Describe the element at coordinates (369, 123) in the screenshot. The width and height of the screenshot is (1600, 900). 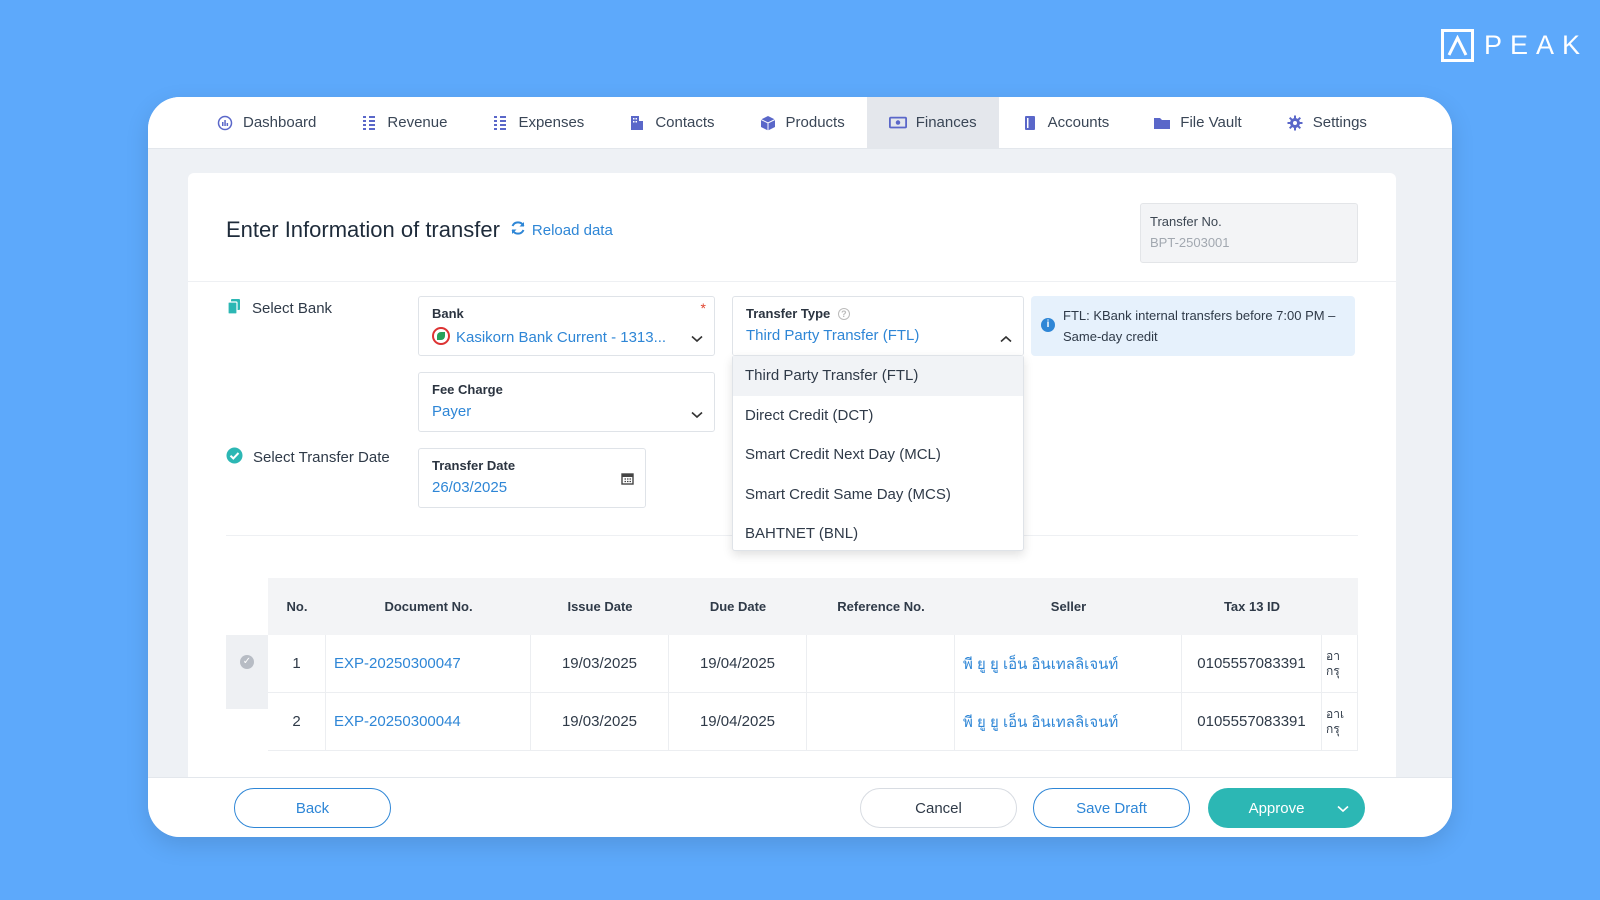
I see `revenue-icon` at that location.